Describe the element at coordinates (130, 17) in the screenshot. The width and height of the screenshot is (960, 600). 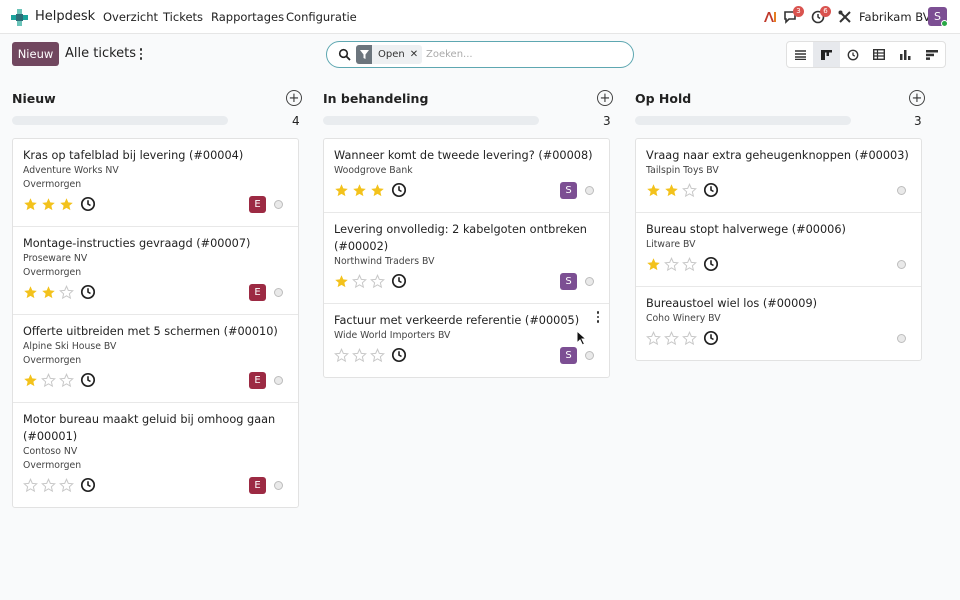
I see `menu-overzicht: Overzicht` at that location.